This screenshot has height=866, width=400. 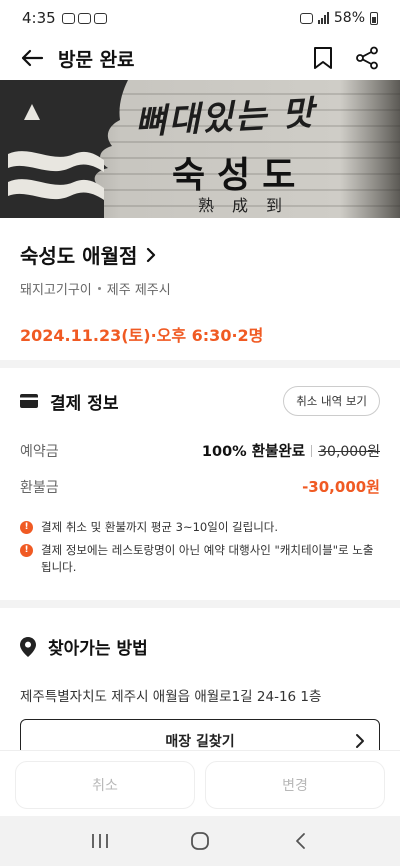 I want to click on back-button, so click(x=34, y=58).